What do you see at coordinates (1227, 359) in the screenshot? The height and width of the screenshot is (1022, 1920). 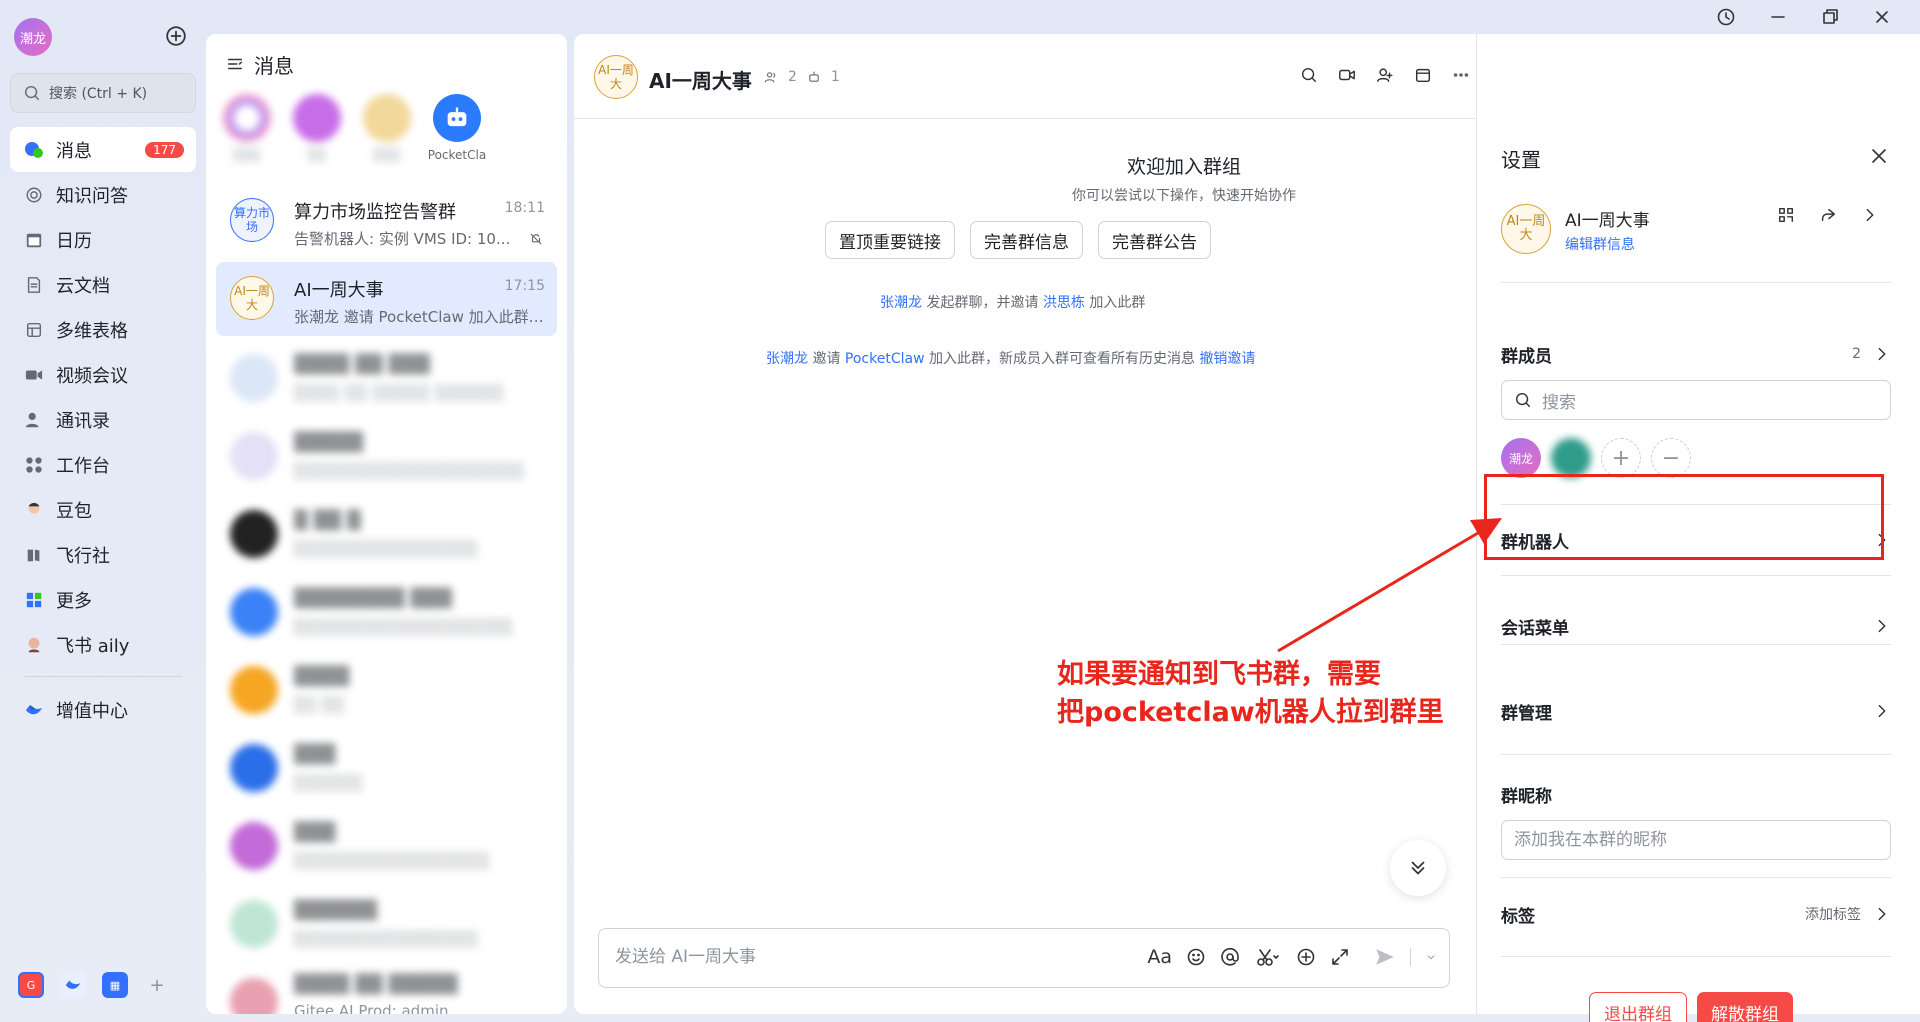 I see `revoke-invite-link: 撤销邀请` at bounding box center [1227, 359].